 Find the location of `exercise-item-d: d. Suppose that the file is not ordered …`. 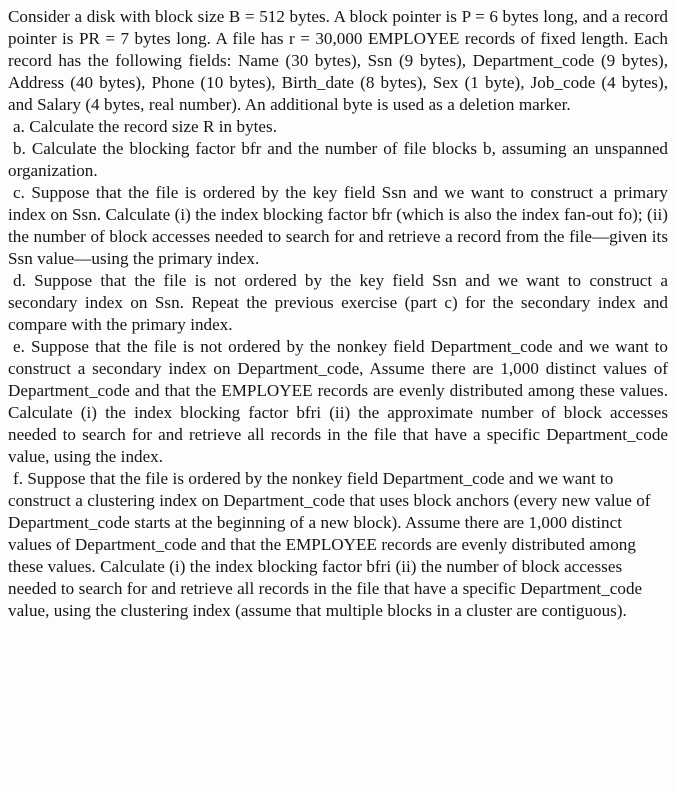

exercise-item-d: d. Suppose that the file is not ordered … is located at coordinates (338, 302).